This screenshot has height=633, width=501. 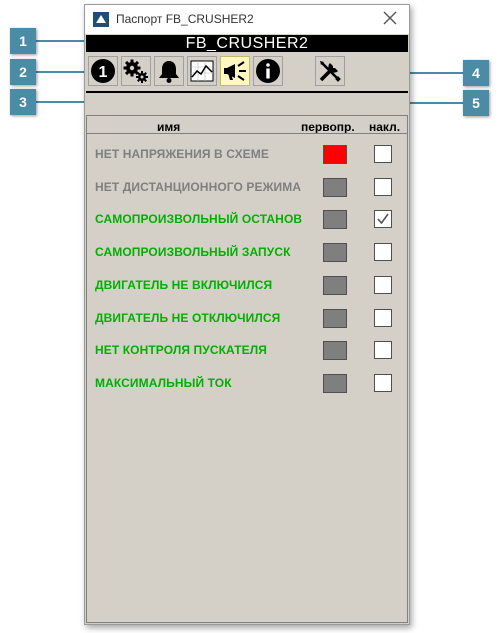 I want to click on callout-2-line, so click(x=63, y=72).